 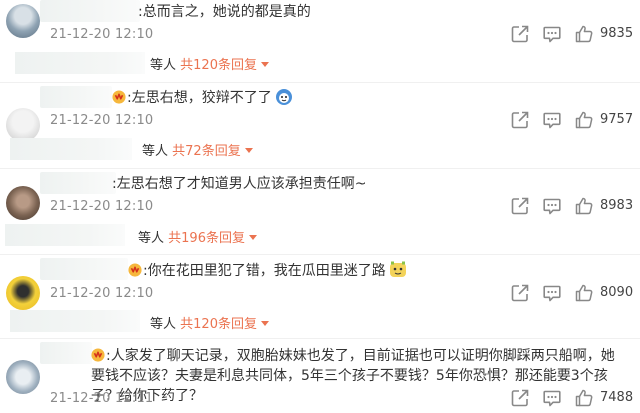 What do you see at coordinates (224, 12) in the screenshot?
I see `comment-text: :总而言之，她说的都是真的` at bounding box center [224, 12].